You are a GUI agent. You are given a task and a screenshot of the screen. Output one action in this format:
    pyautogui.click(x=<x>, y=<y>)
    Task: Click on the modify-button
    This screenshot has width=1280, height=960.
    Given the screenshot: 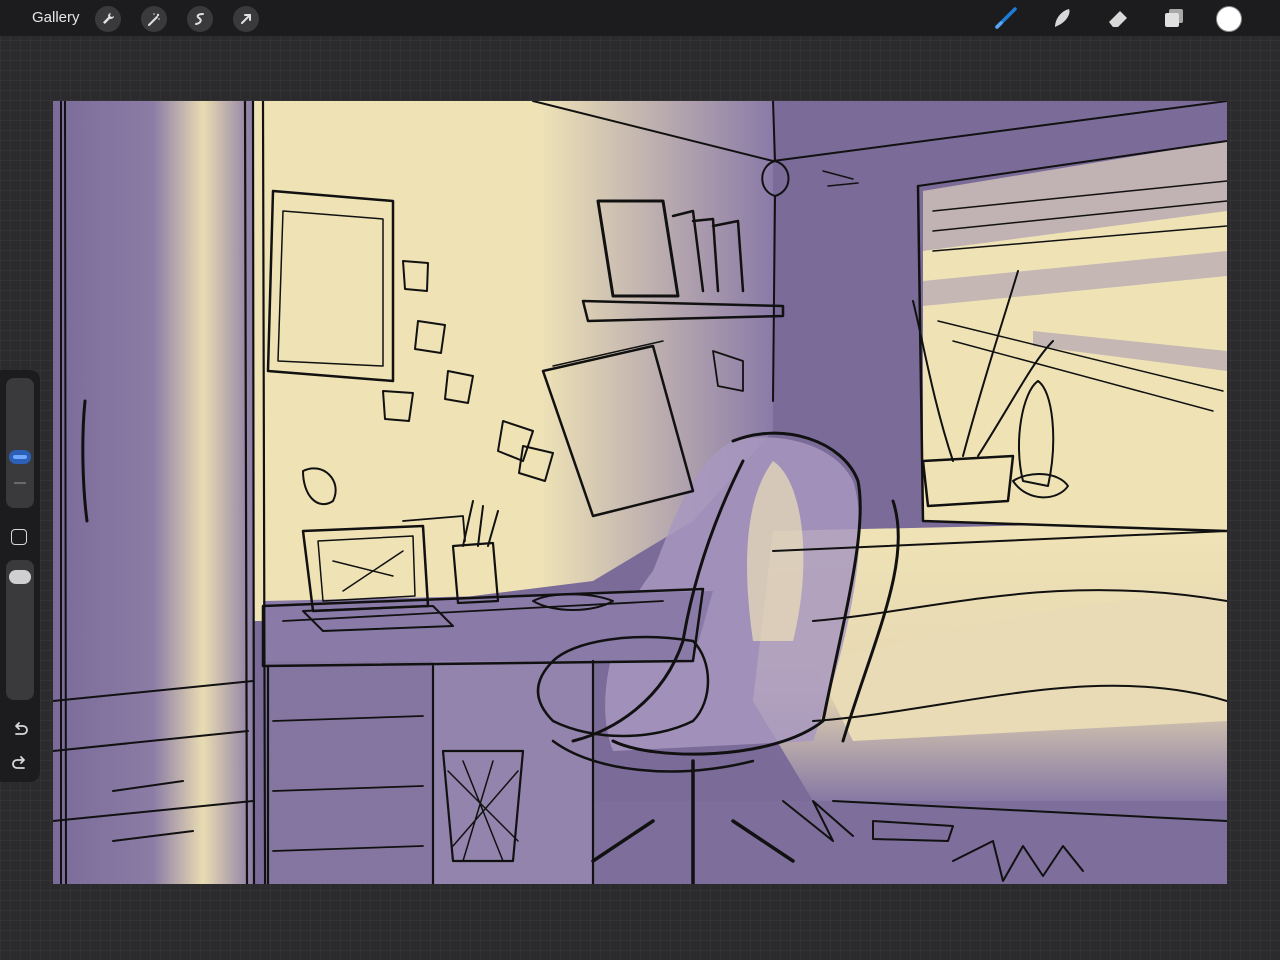 What is the action you would take?
    pyautogui.click(x=19, y=537)
    